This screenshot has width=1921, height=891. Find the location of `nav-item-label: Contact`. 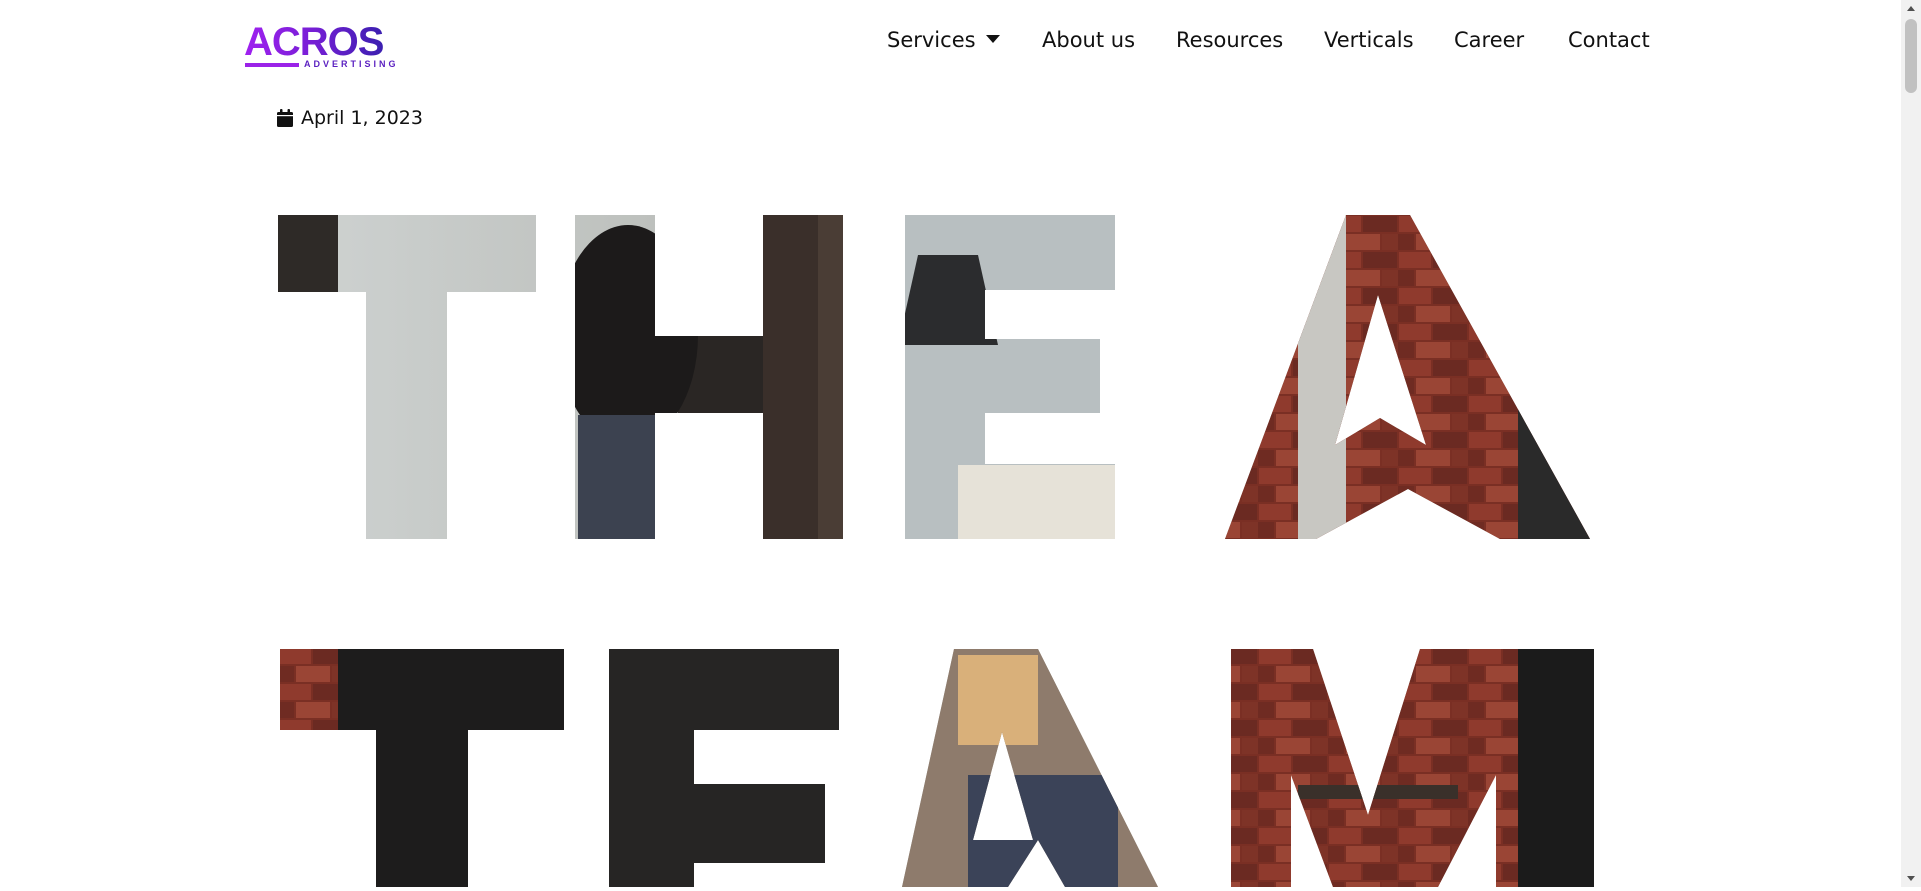

nav-item-label: Contact is located at coordinates (1609, 40).